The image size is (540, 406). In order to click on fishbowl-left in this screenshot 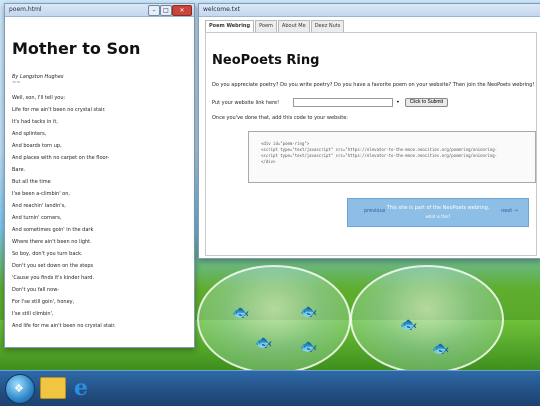, I will do `click(274, 319)`.